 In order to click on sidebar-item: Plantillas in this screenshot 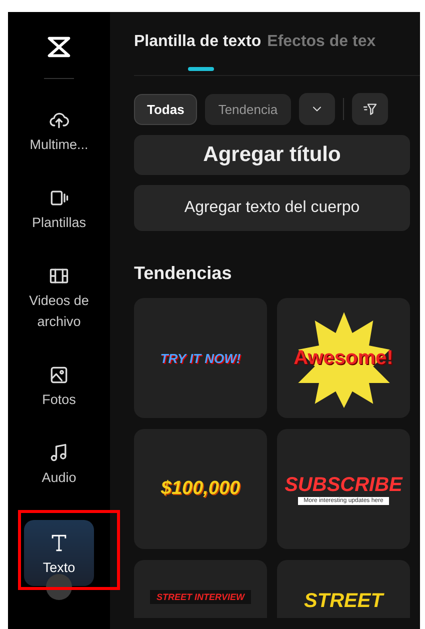, I will do `click(59, 210)`.